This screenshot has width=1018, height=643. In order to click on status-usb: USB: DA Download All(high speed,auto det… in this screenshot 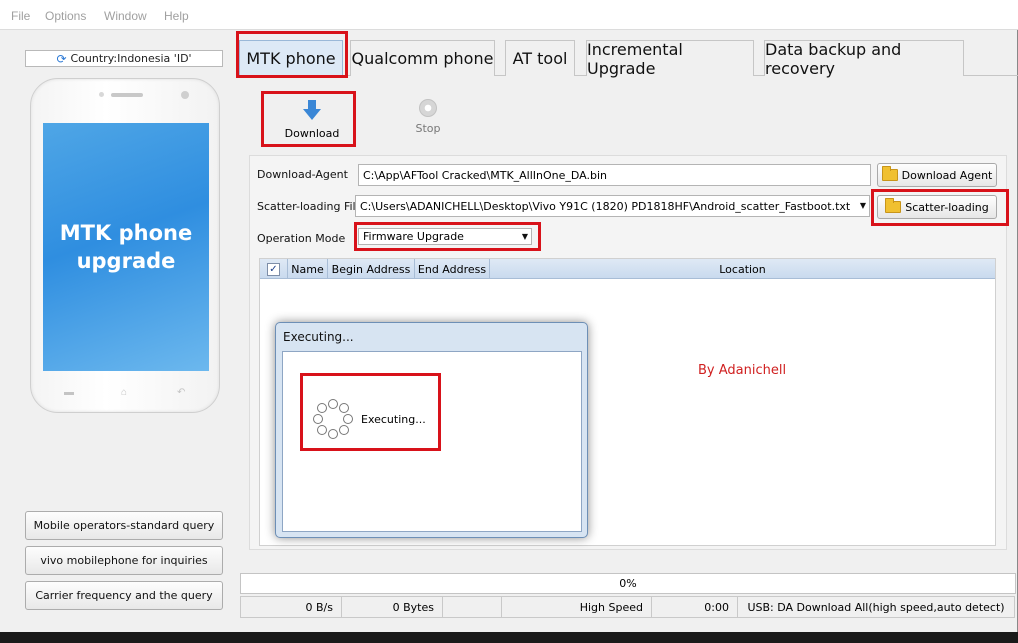, I will do `click(876, 607)`.